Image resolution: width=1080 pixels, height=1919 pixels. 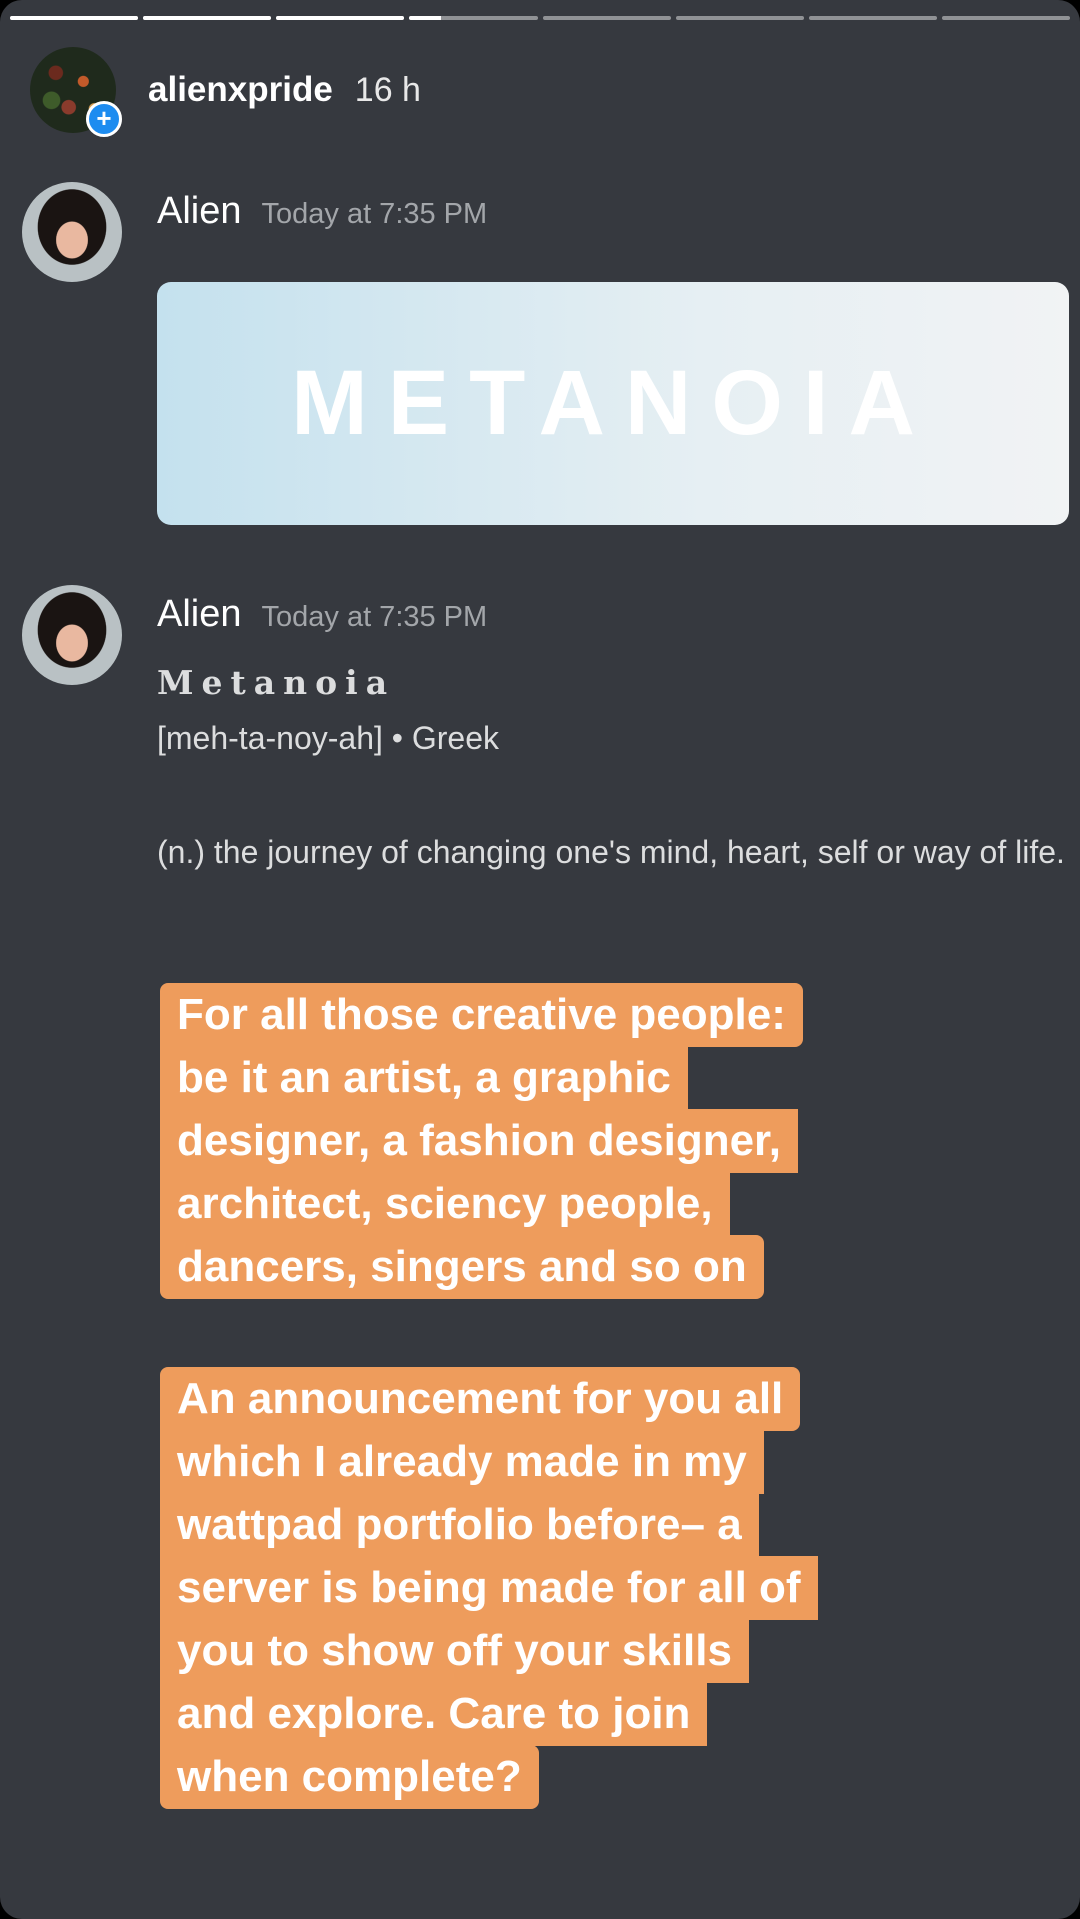 What do you see at coordinates (276, 682) in the screenshot?
I see `word-title: Metanoia` at bounding box center [276, 682].